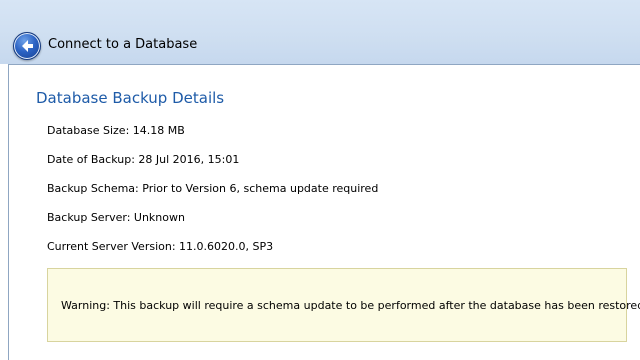  Describe the element at coordinates (189, 159) in the screenshot. I see `detail-value: 28 Jul 2016, 15:01` at that location.